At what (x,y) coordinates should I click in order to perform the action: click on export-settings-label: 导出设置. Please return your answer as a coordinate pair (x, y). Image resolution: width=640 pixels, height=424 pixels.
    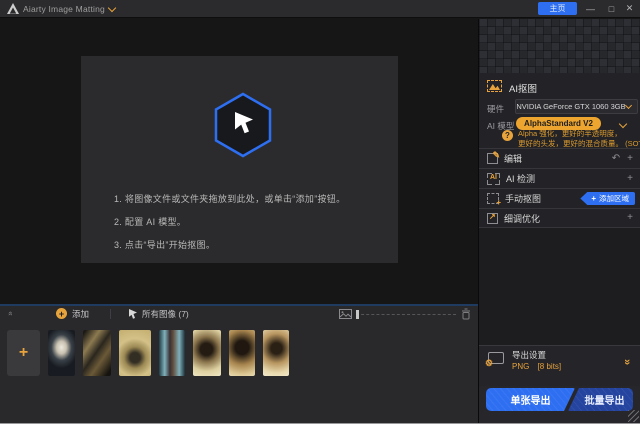
    Looking at the image, I should click on (529, 355).